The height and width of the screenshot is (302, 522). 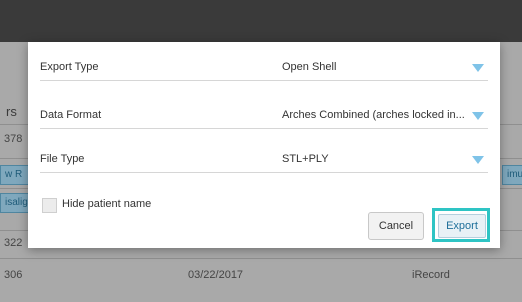 I want to click on hide-patient-name-label: Hide patient name, so click(x=106, y=204).